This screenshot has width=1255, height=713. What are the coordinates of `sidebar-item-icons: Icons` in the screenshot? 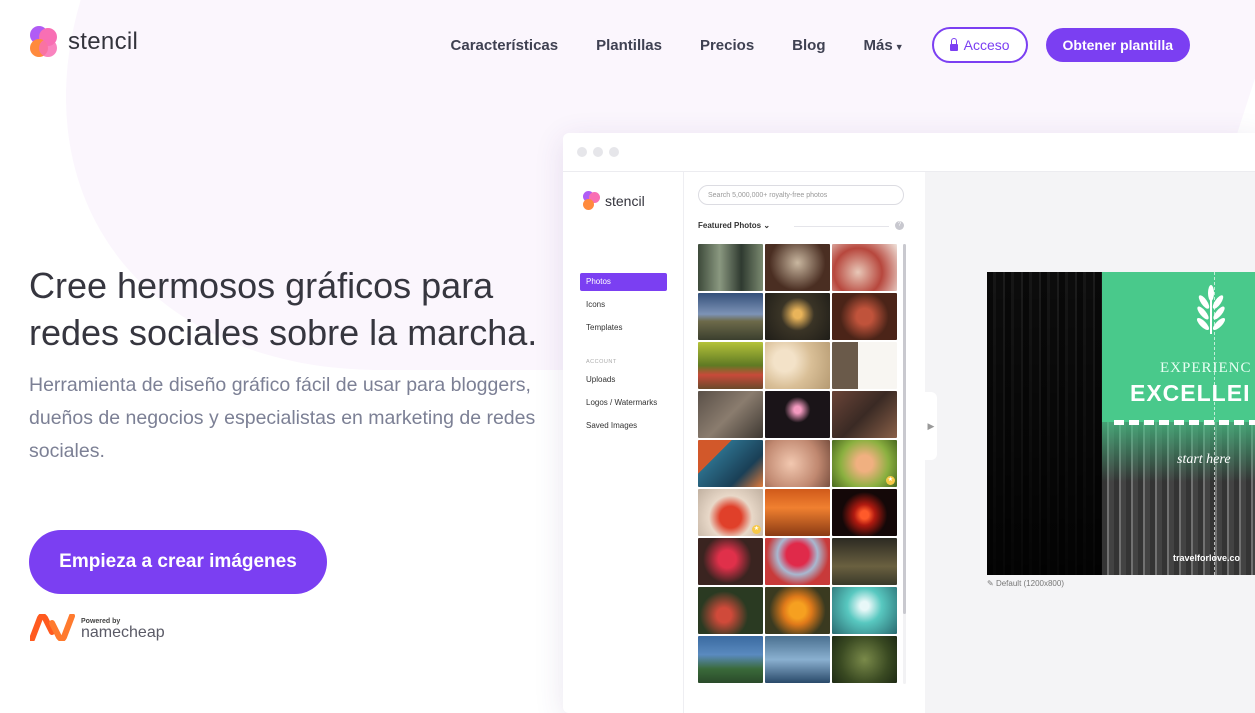 It's located at (623, 305).